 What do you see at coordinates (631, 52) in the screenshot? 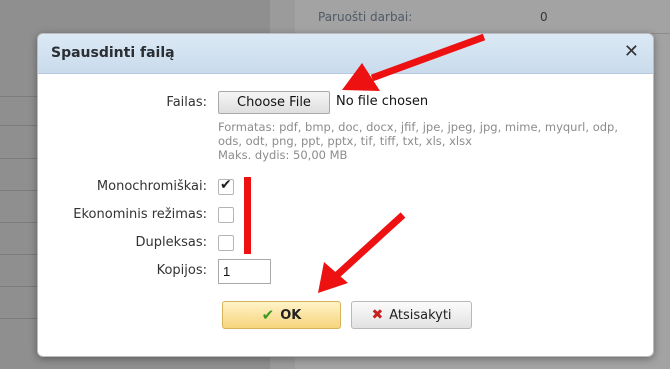
I see `close-icon: ✕` at bounding box center [631, 52].